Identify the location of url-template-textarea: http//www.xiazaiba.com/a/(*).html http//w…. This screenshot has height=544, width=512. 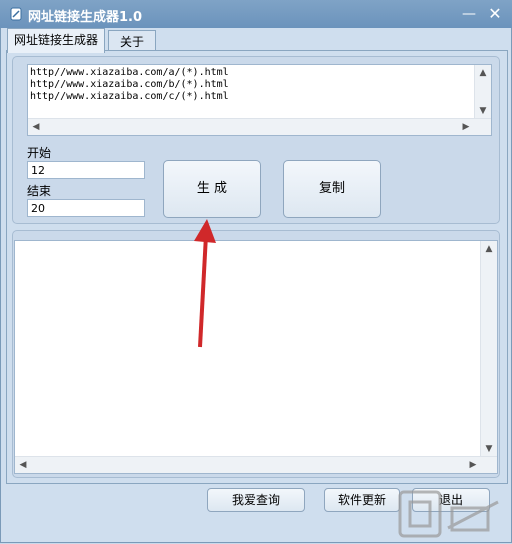
(259, 100).